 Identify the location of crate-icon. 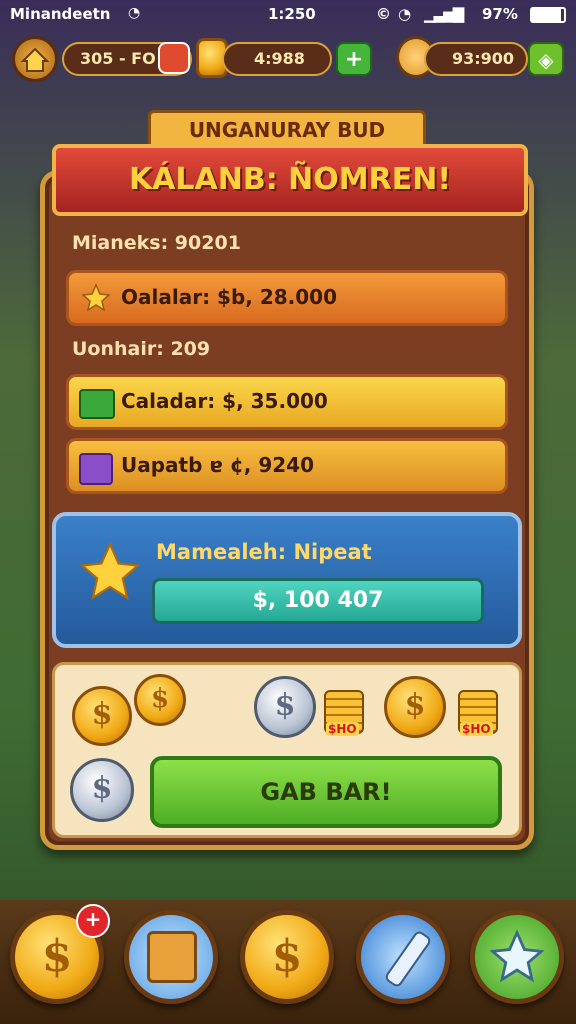
(172, 957).